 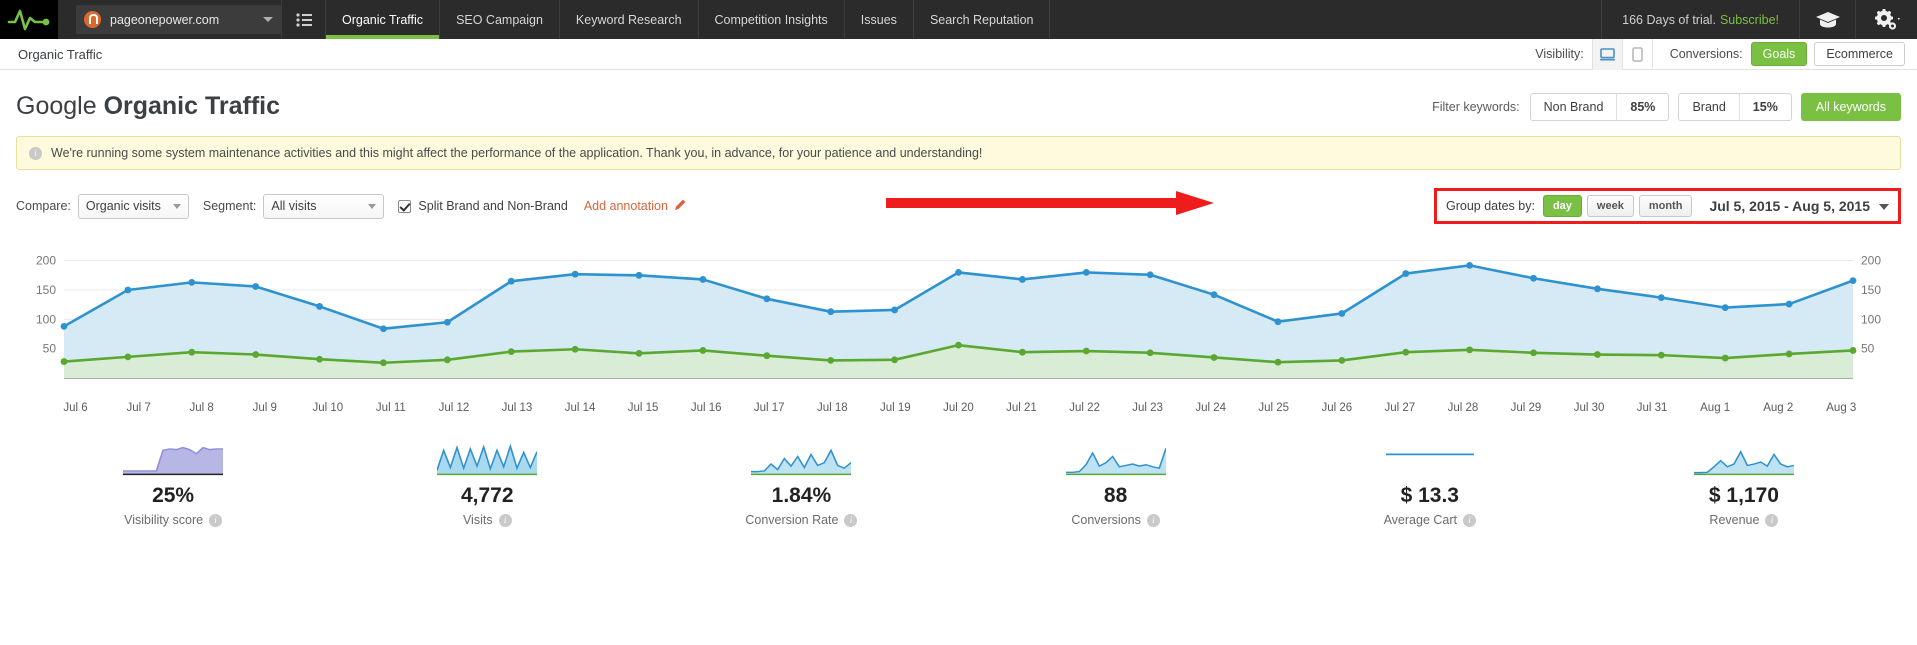 I want to click on kpi-label: Conversions i, so click(x=1115, y=520).